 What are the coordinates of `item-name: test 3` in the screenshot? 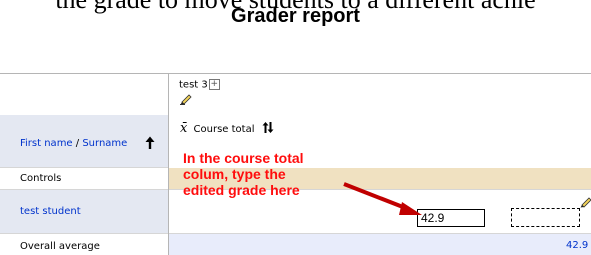 It's located at (193, 85).